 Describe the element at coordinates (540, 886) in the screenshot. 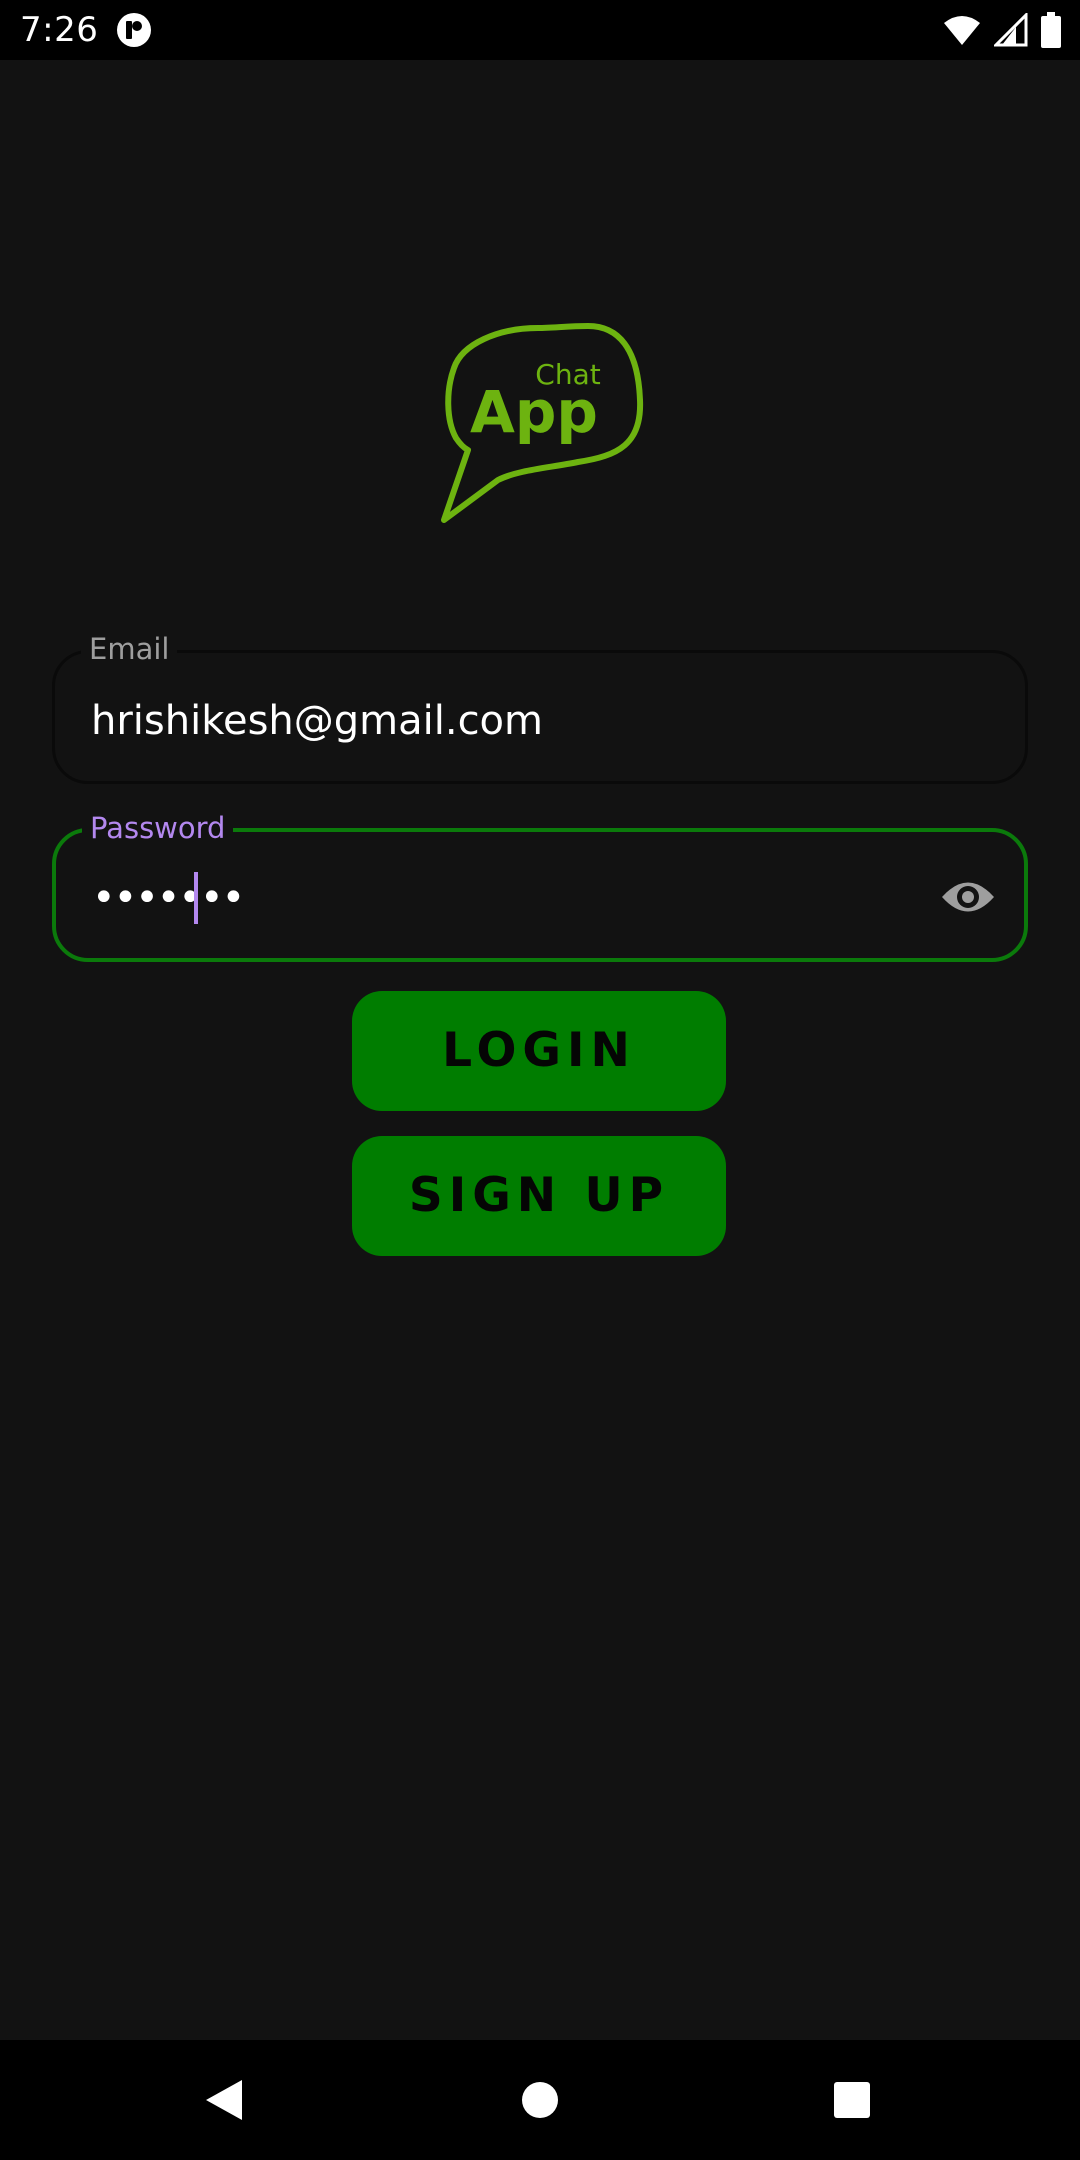

I see `password-field: Password •••••••` at that location.